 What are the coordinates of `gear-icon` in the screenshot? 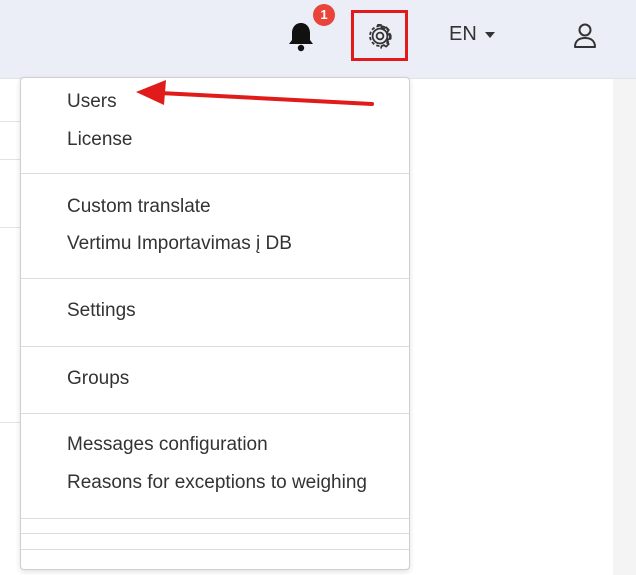 It's located at (380, 36).